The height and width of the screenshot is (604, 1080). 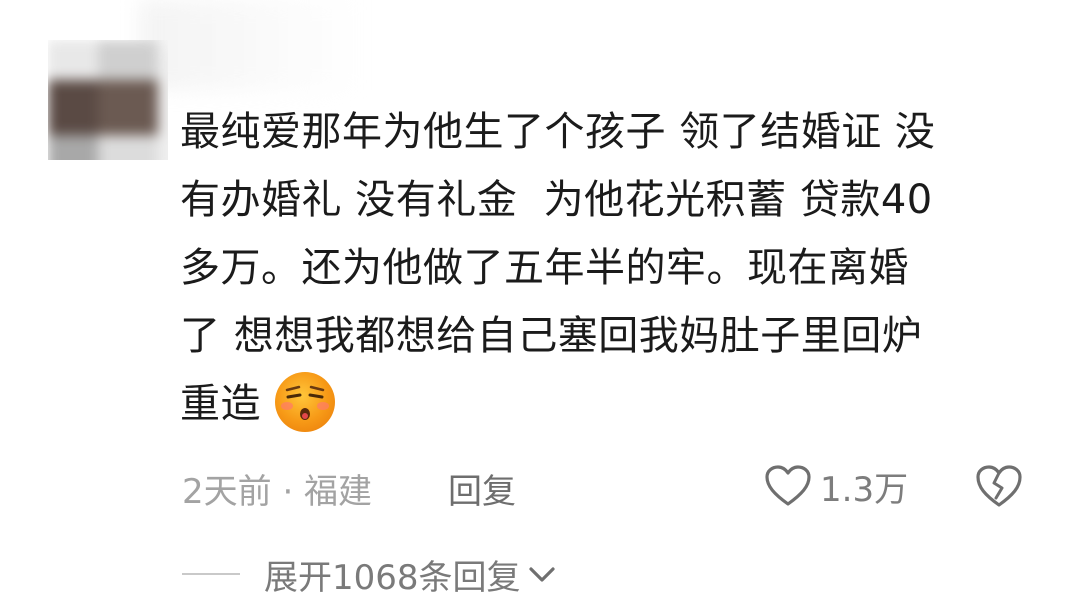 I want to click on comment-line: 有办婚礼 没有礼金 为他花光积蓄 贷款40, so click(x=556, y=200).